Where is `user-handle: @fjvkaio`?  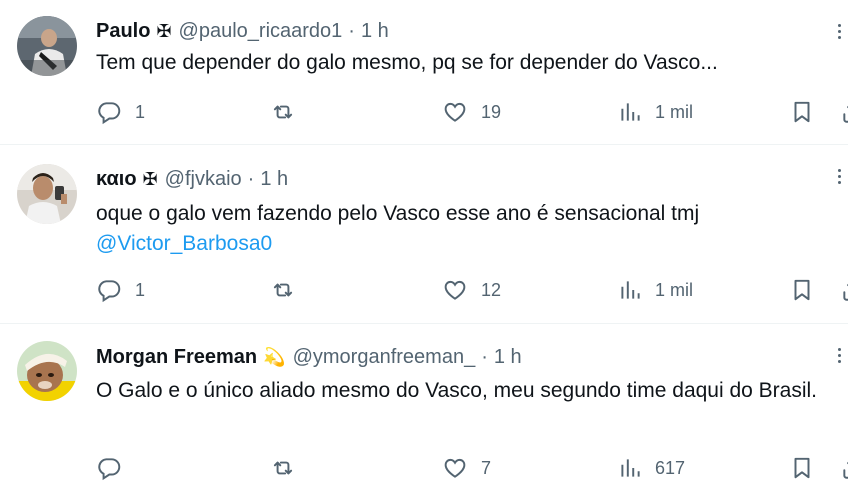 user-handle: @fjvkaio is located at coordinates (203, 179).